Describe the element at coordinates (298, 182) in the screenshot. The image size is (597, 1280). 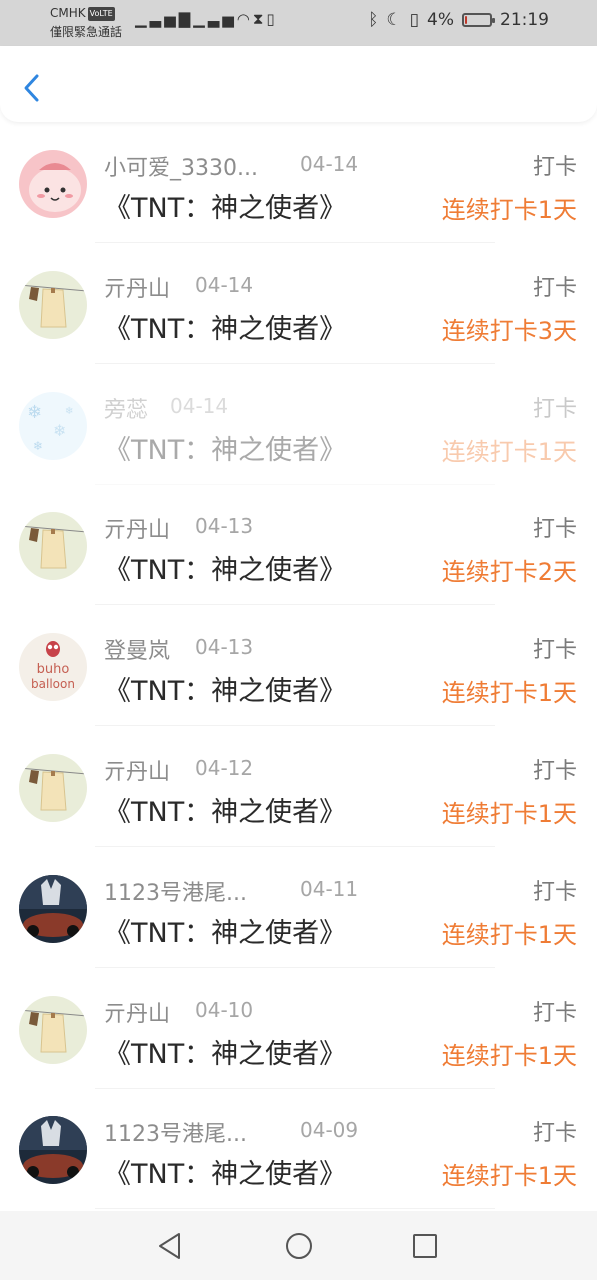
I see `list-item: 小可爱_3330... 04-14 打卡《TNT：神之使者》 连续打卡1天` at that location.